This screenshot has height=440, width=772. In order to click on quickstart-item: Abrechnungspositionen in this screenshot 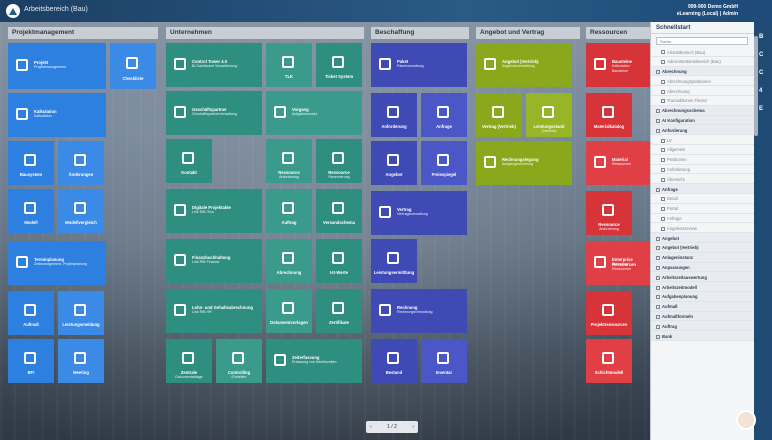, I will do `click(702, 81)`.